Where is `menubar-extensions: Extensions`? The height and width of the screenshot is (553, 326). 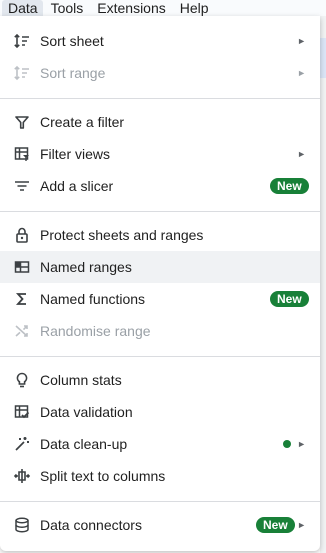
menubar-extensions: Extensions is located at coordinates (130, 8).